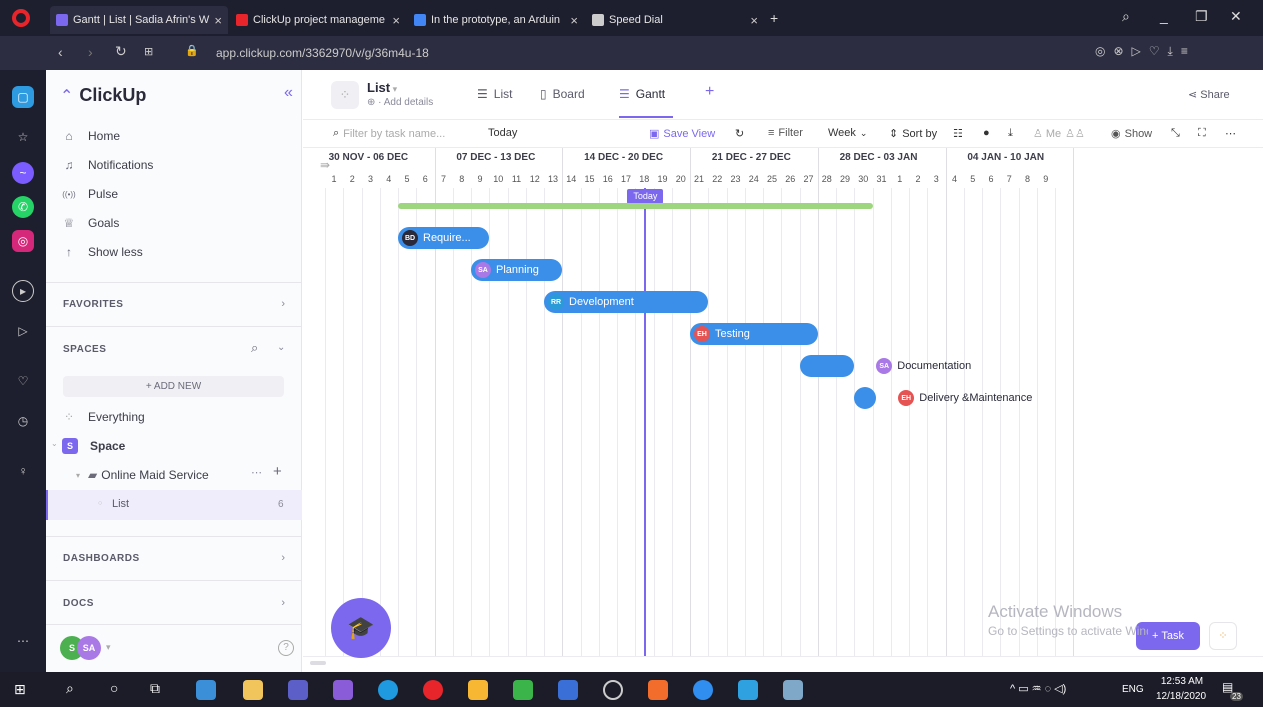 Image resolution: width=1263 pixels, height=707 pixels. Describe the element at coordinates (682, 134) in the screenshot. I see `save-view-button: ▣ Save View` at that location.